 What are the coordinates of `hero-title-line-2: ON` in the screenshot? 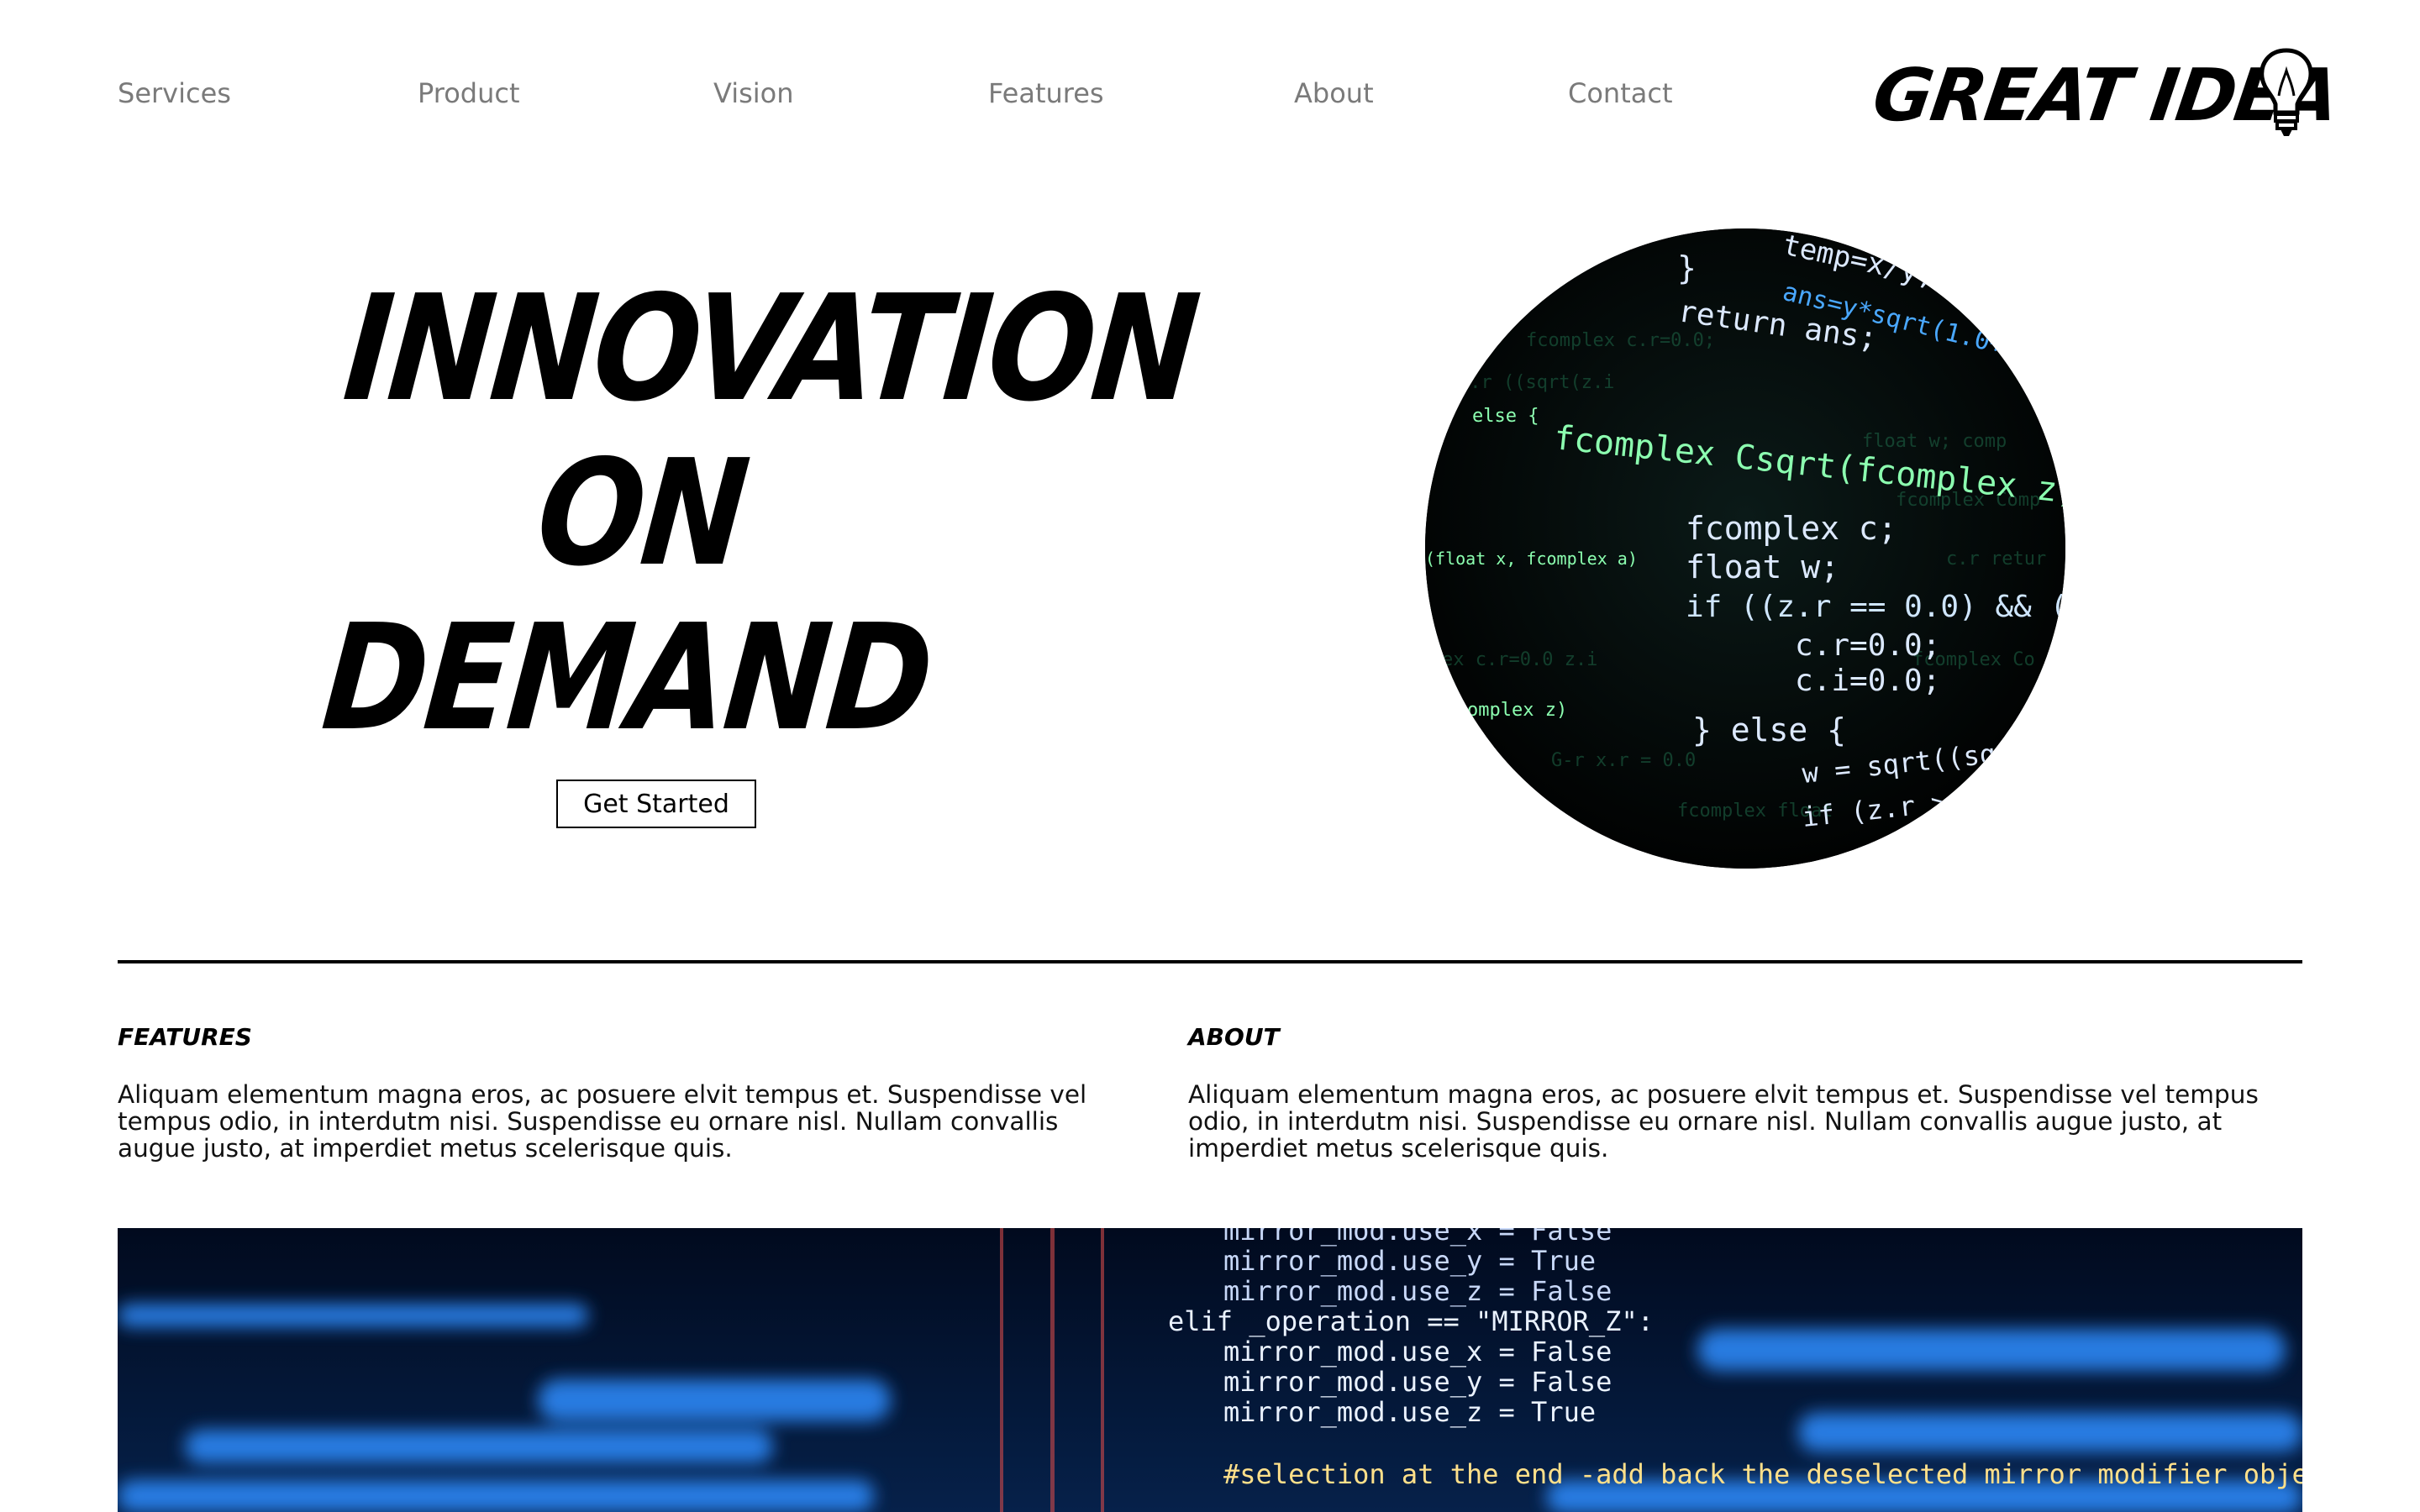 It's located at (642, 513).